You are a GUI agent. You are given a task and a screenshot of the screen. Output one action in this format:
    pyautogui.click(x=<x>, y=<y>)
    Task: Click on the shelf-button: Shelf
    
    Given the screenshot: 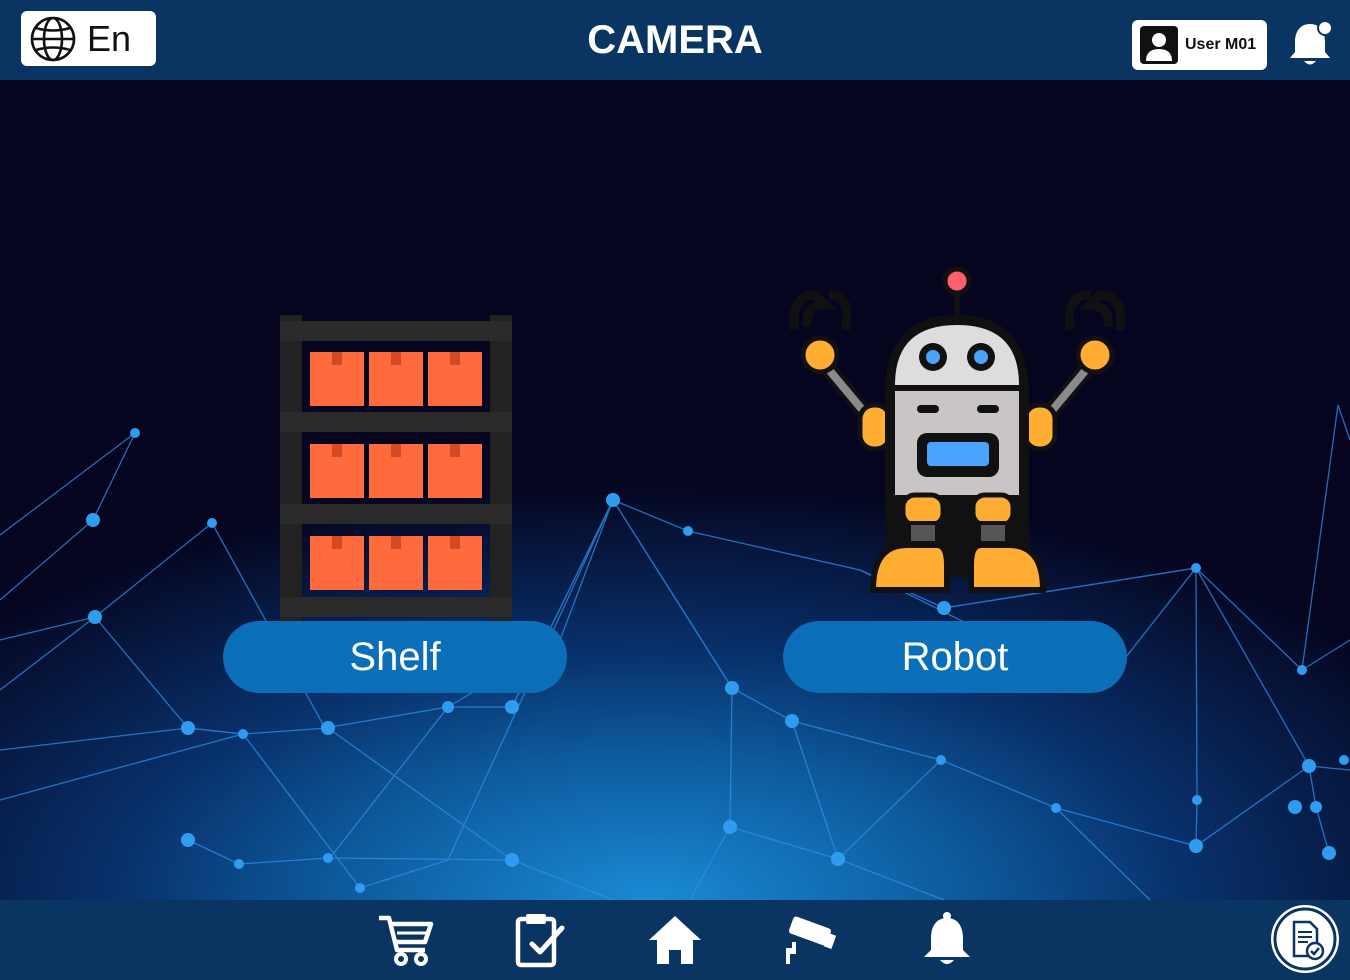 What is the action you would take?
    pyautogui.click(x=395, y=657)
    